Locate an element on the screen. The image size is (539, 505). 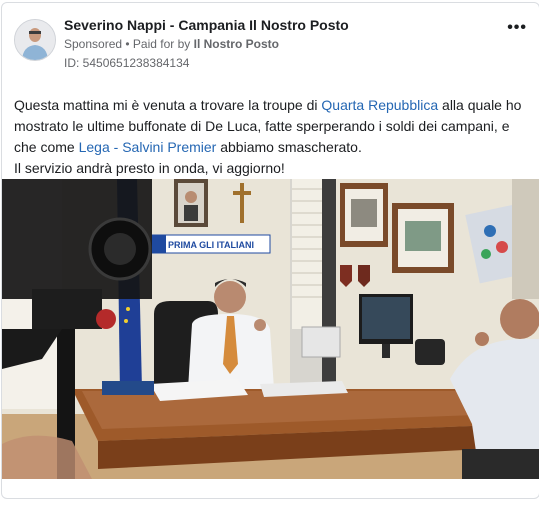
author-avatar is located at coordinates (35, 40).